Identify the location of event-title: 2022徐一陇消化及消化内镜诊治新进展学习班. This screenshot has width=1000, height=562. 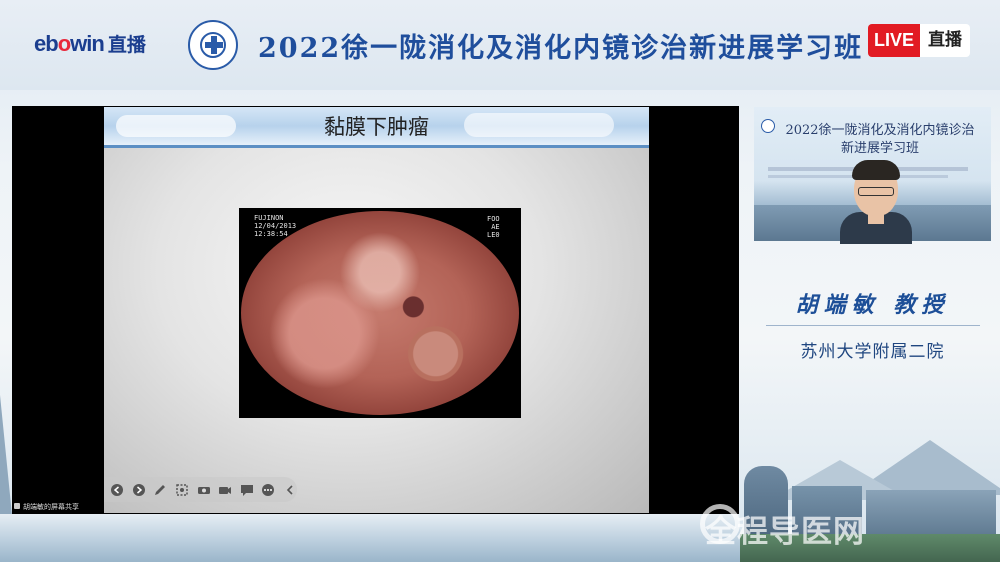
(561, 48).